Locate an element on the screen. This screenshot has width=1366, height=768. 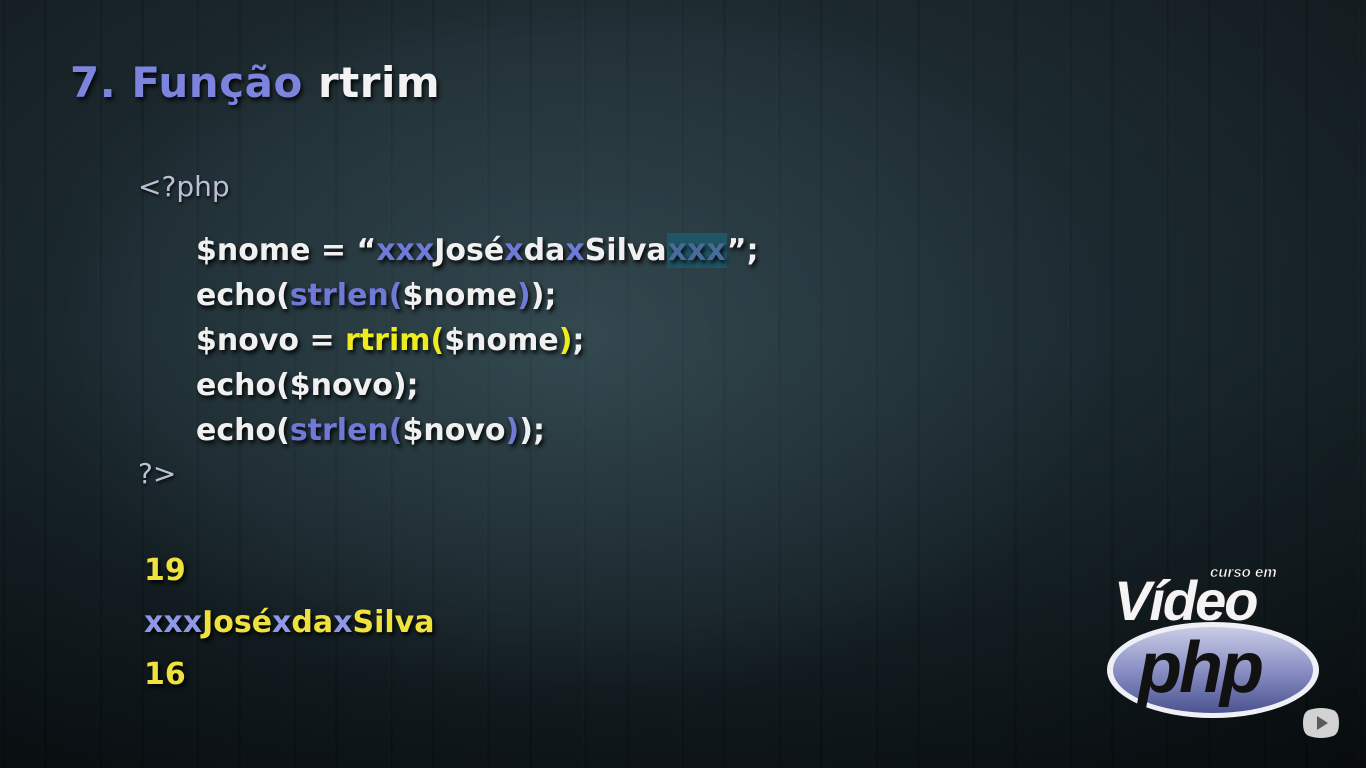
code-line-2-close-fn: ) is located at coordinates (523, 295).